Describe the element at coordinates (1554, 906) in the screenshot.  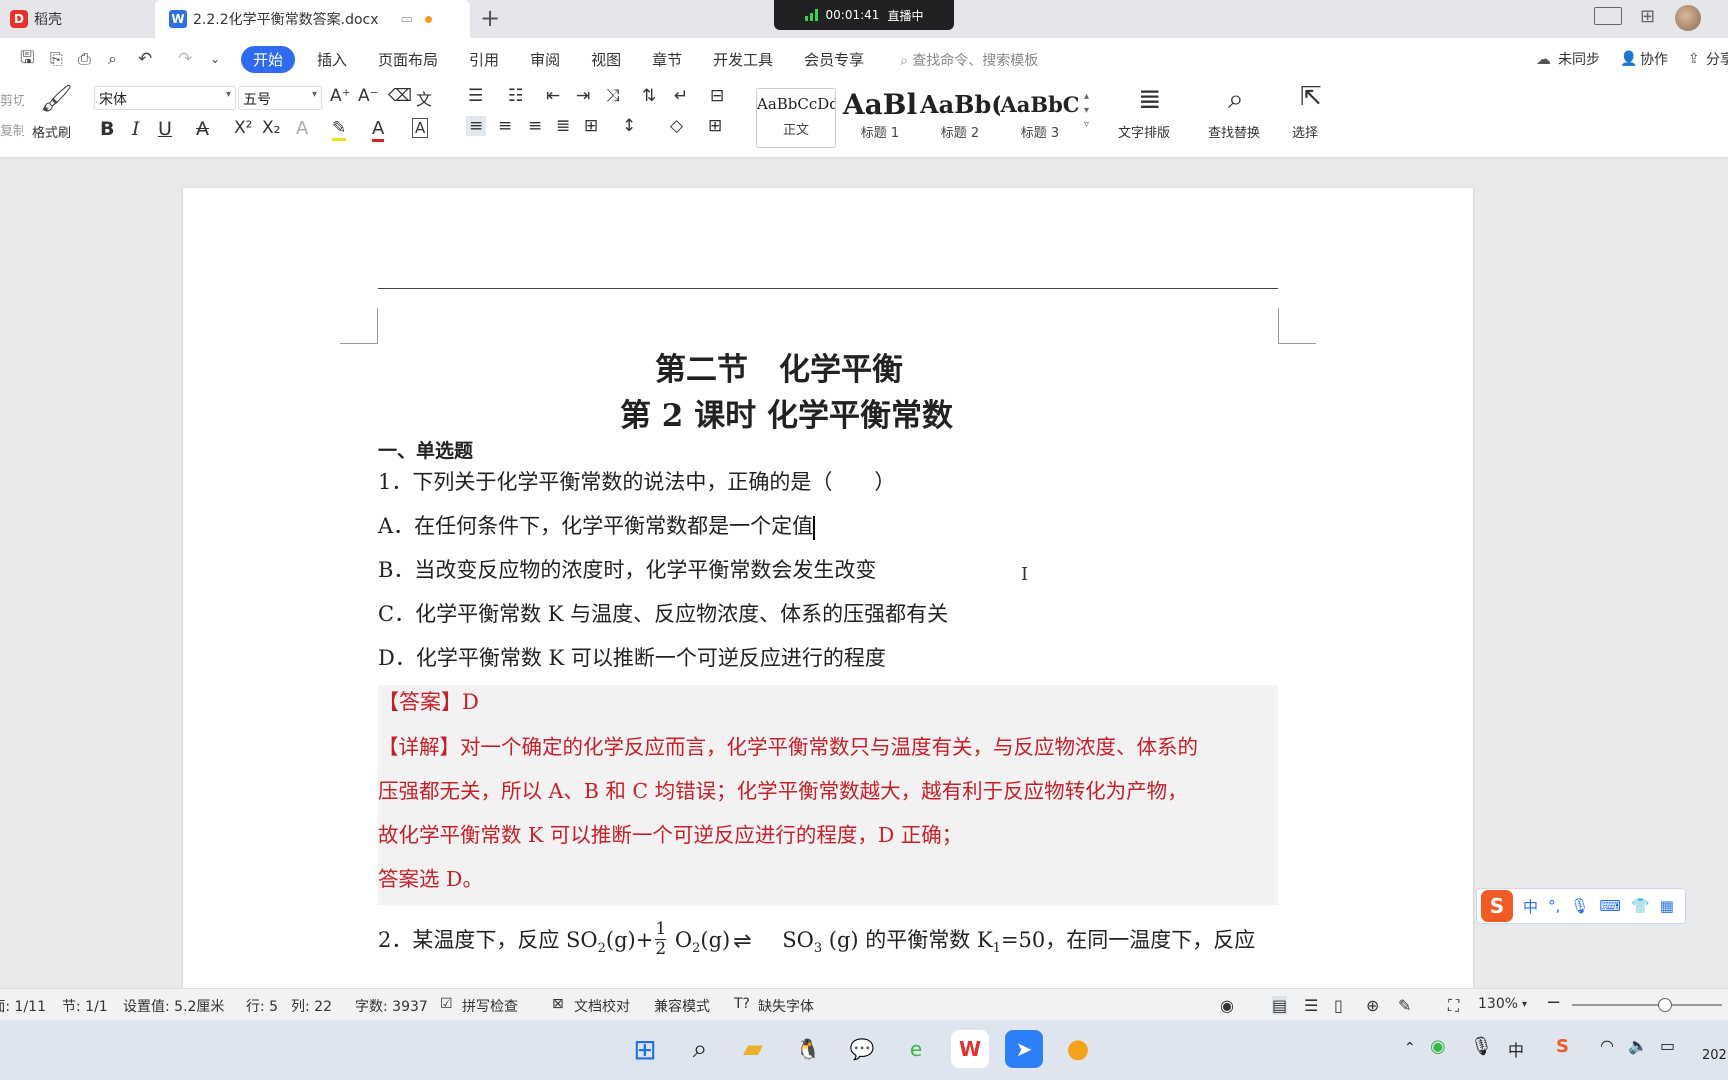
I see `ime-punct: °,` at that location.